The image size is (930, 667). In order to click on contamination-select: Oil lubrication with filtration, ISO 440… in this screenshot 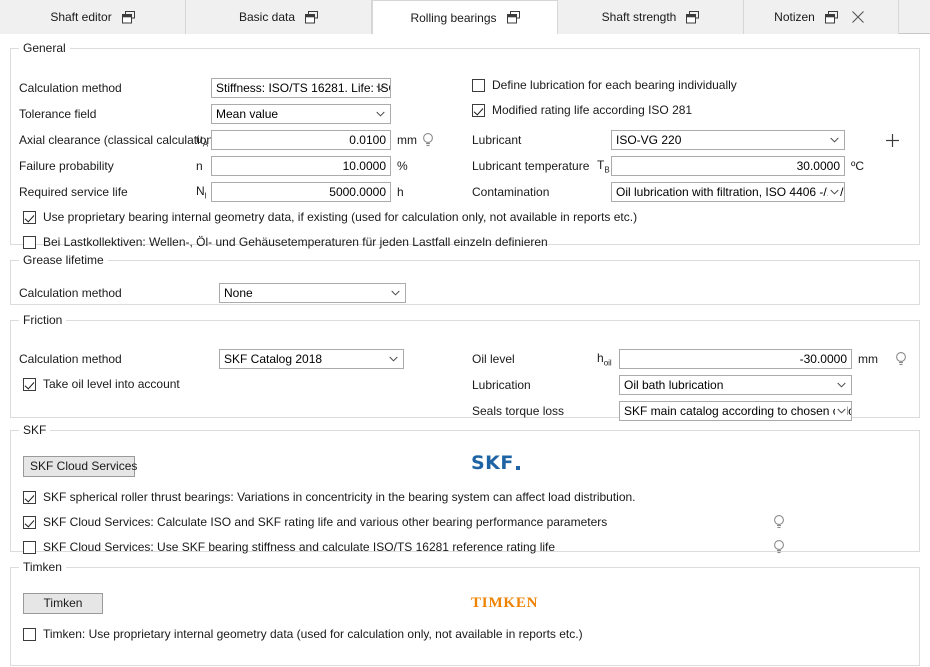, I will do `click(728, 192)`.